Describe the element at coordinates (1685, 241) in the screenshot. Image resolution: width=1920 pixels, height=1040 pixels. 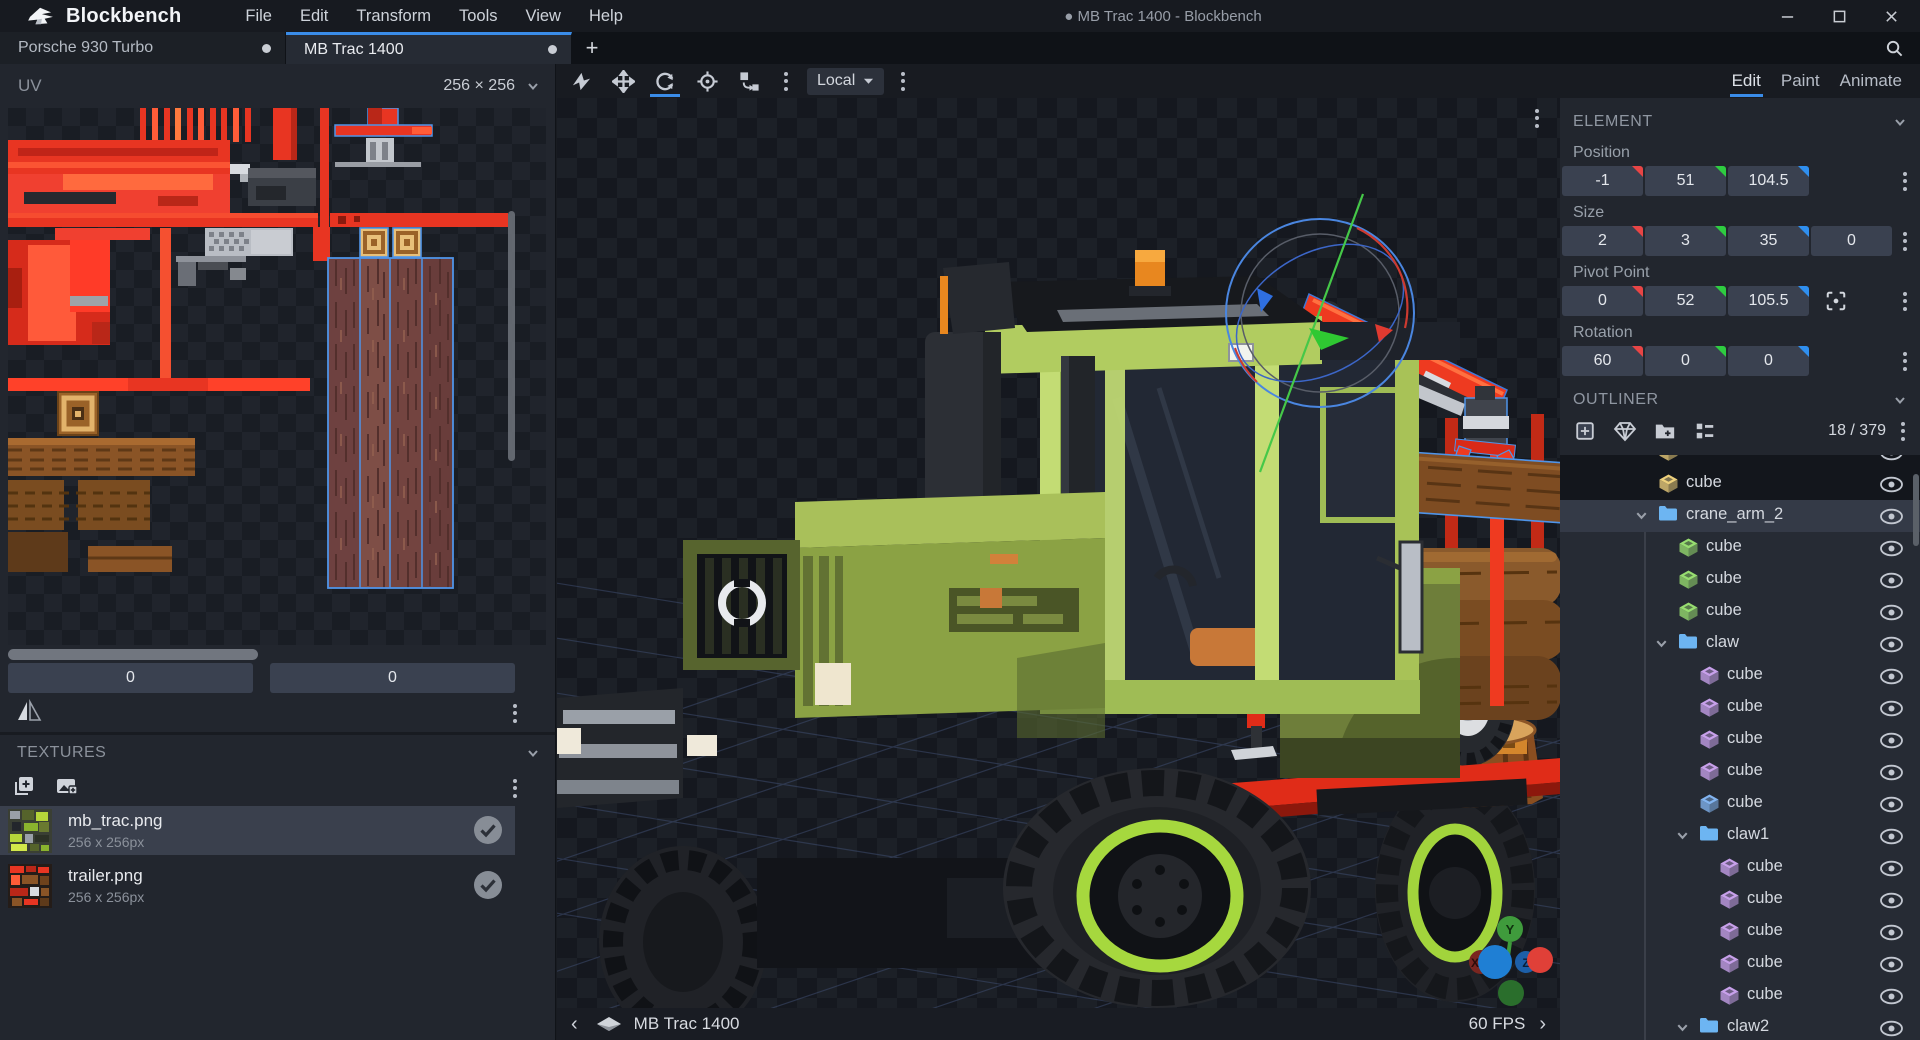
I see `input-size-1: 3` at that location.